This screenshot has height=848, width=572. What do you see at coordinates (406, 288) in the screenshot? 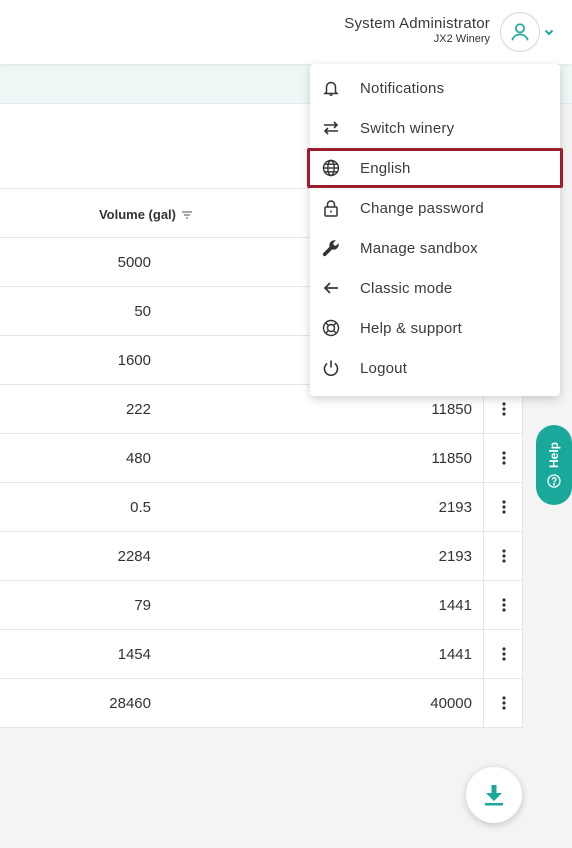
I see `menu-item-label: Classic mode` at bounding box center [406, 288].